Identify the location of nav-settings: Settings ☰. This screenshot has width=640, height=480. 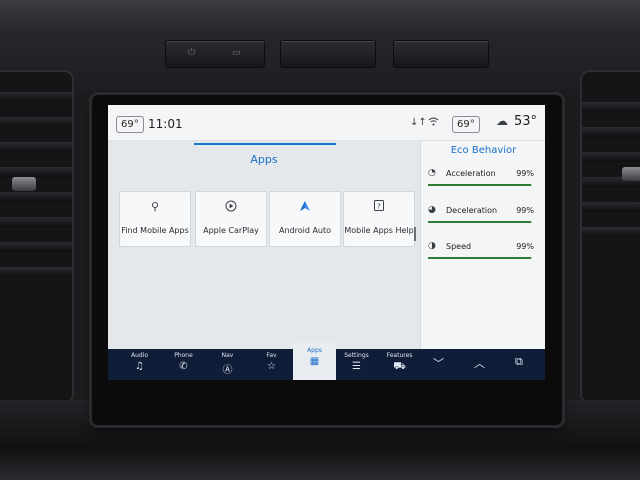
(356, 364).